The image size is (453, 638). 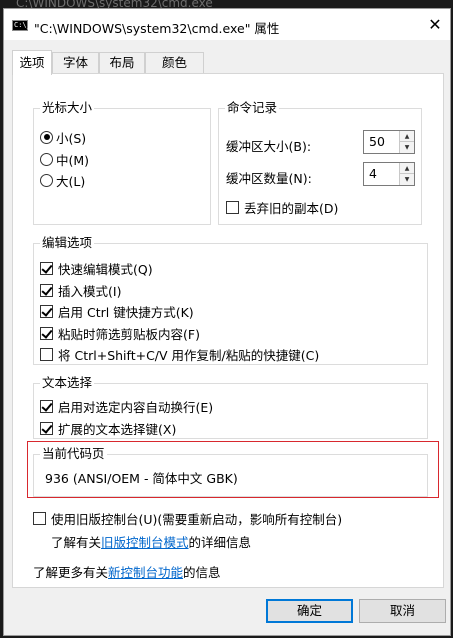 I want to click on new-features-suffix: 的信息, so click(x=202, y=572).